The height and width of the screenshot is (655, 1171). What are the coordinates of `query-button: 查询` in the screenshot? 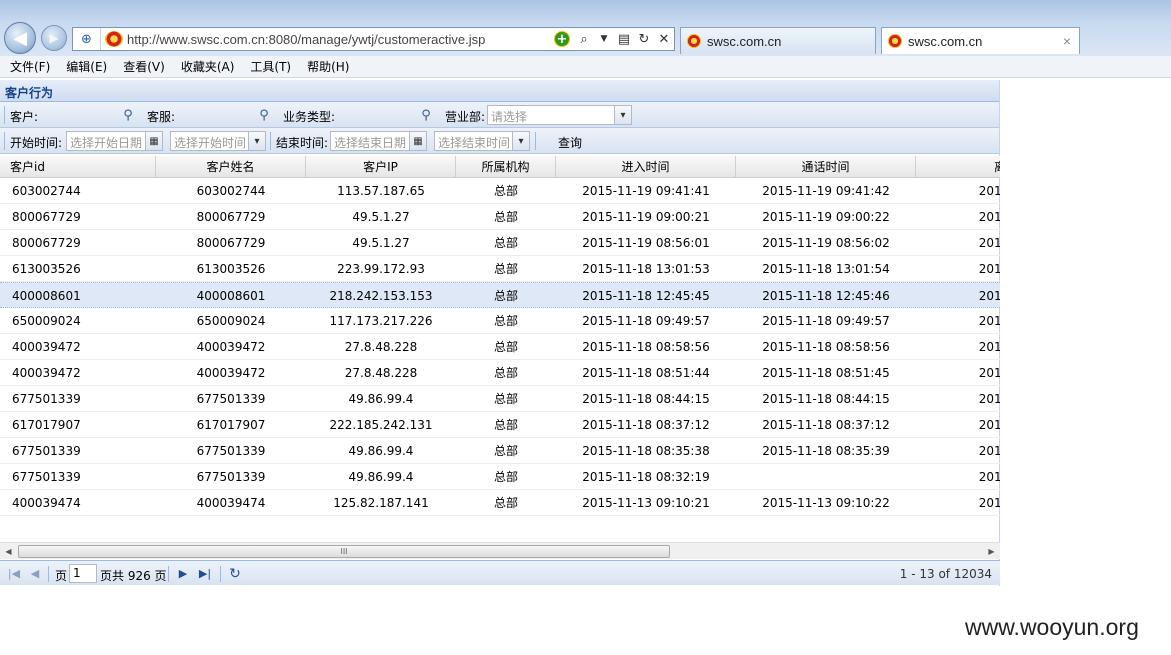 It's located at (570, 142).